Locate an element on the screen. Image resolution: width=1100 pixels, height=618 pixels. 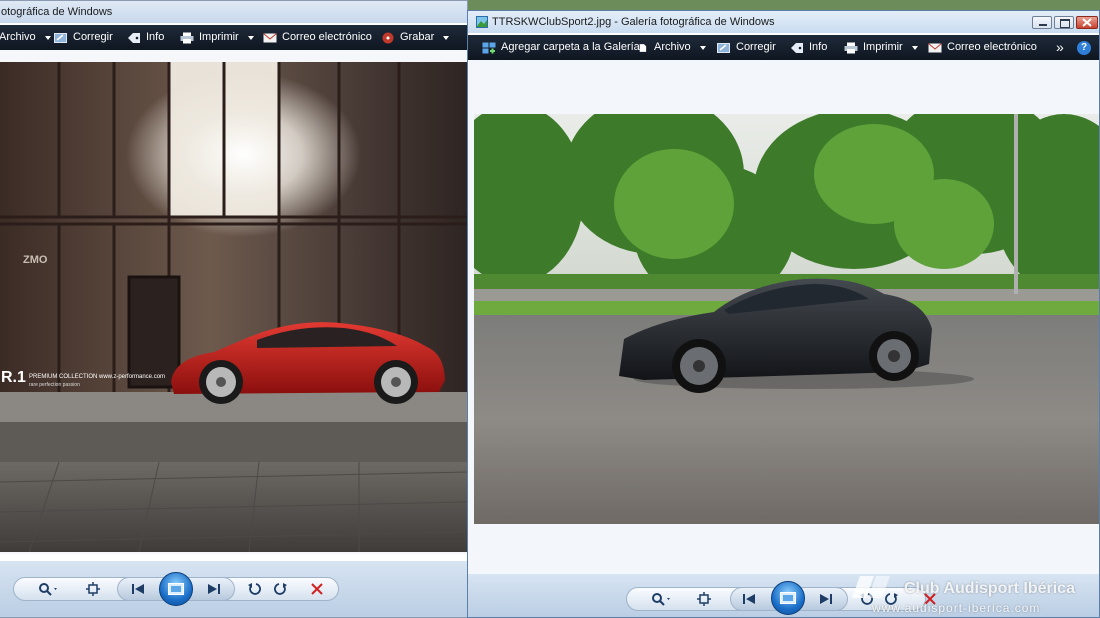
rotate-right-icon is located at coordinates (280, 589).